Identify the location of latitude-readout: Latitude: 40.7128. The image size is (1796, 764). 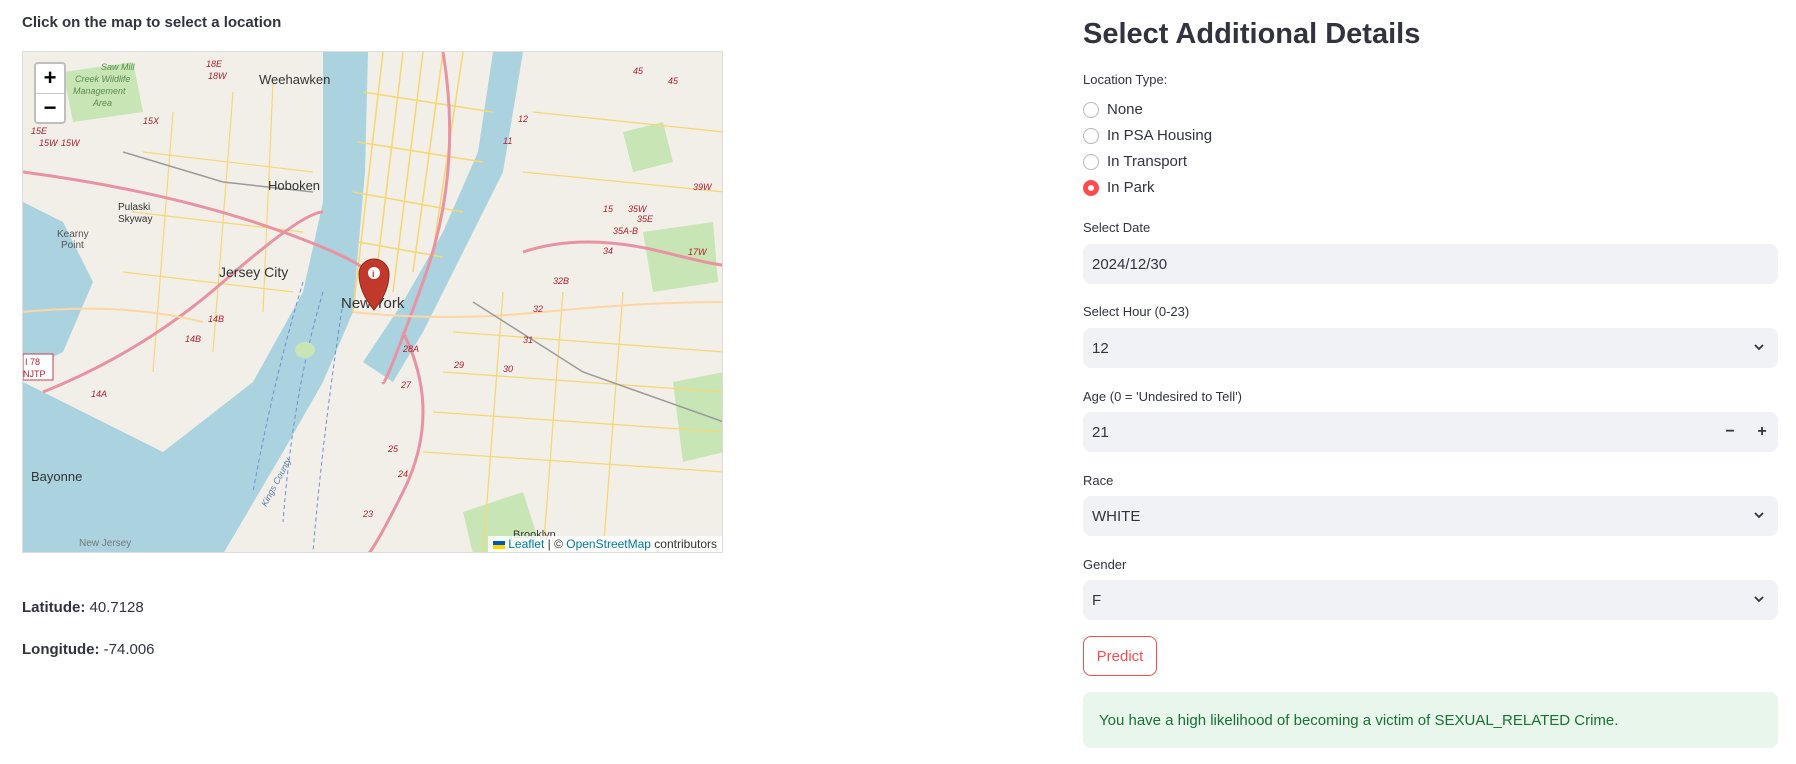
(83, 607).